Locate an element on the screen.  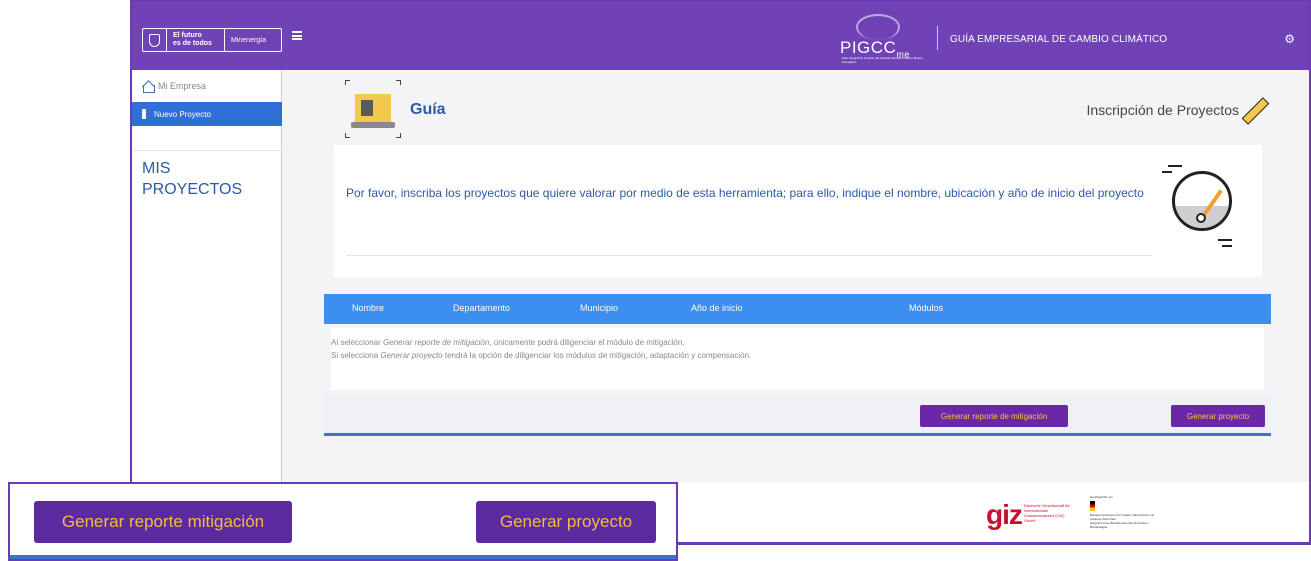
home-icon is located at coordinates (148, 86).